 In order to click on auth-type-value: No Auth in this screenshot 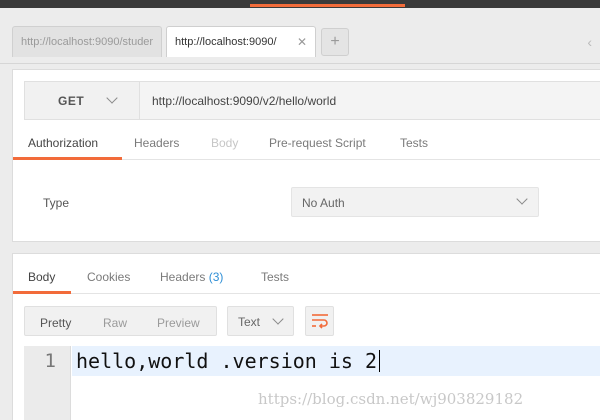, I will do `click(323, 203)`.